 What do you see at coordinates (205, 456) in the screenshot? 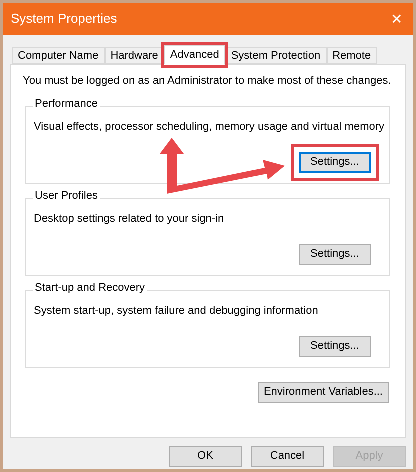
I see `dialog-button: OK` at bounding box center [205, 456].